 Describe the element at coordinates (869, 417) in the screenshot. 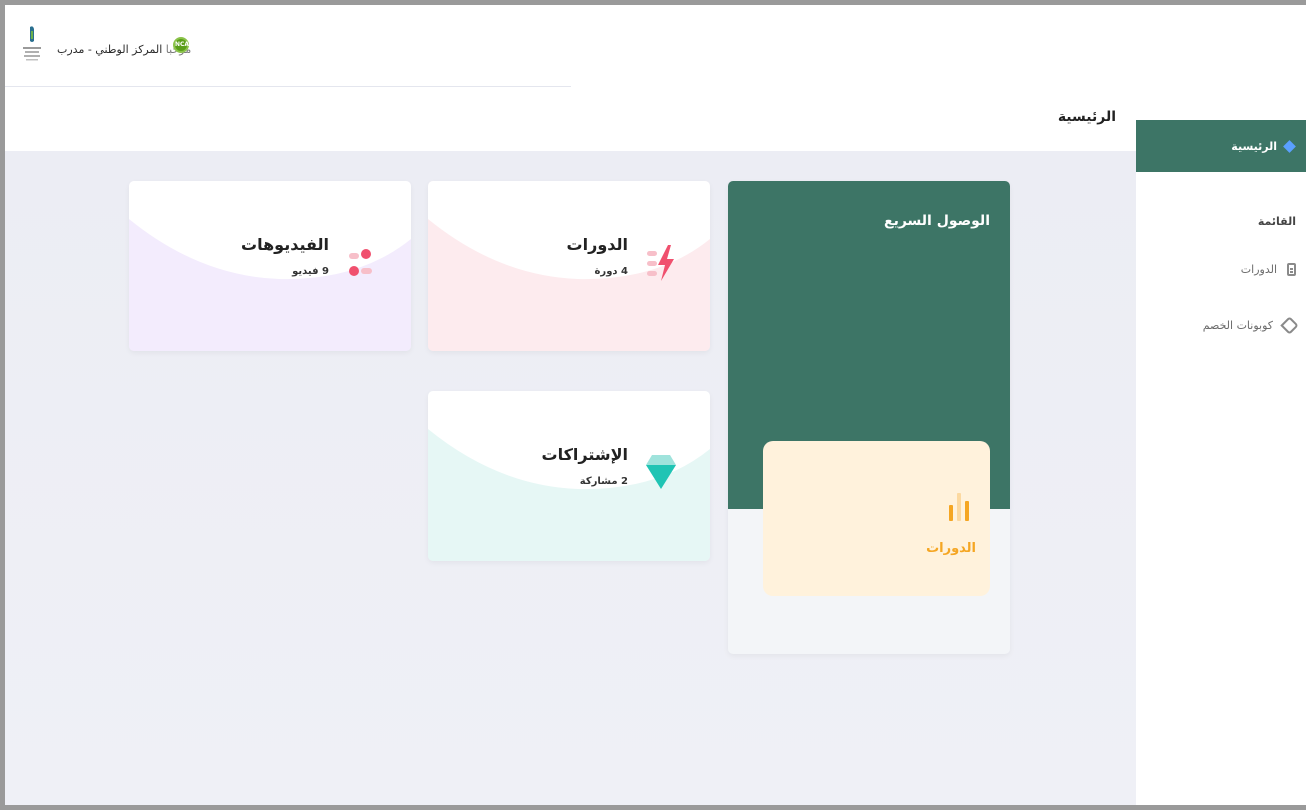

I see `quick-access-panel: الوصول السريع الدورات` at that location.